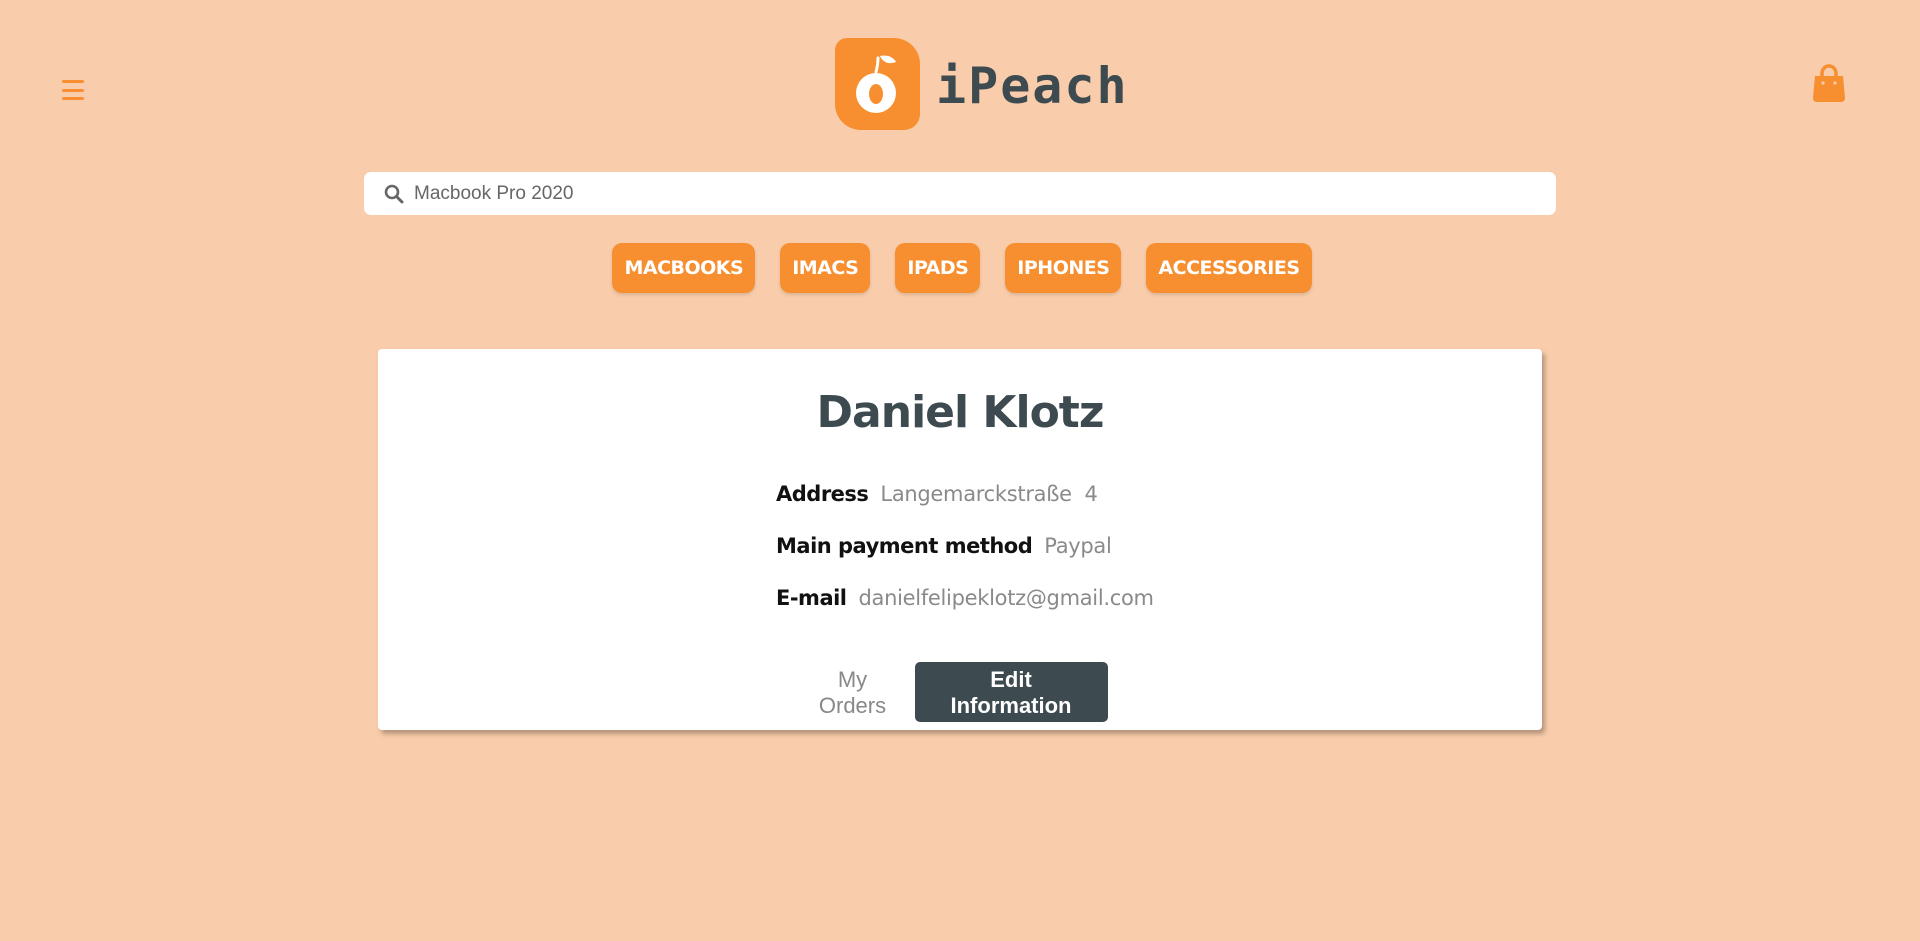 The width and height of the screenshot is (1920, 941). I want to click on email-row: E-mail danielfelipeklotz@gmail.com, so click(965, 612).